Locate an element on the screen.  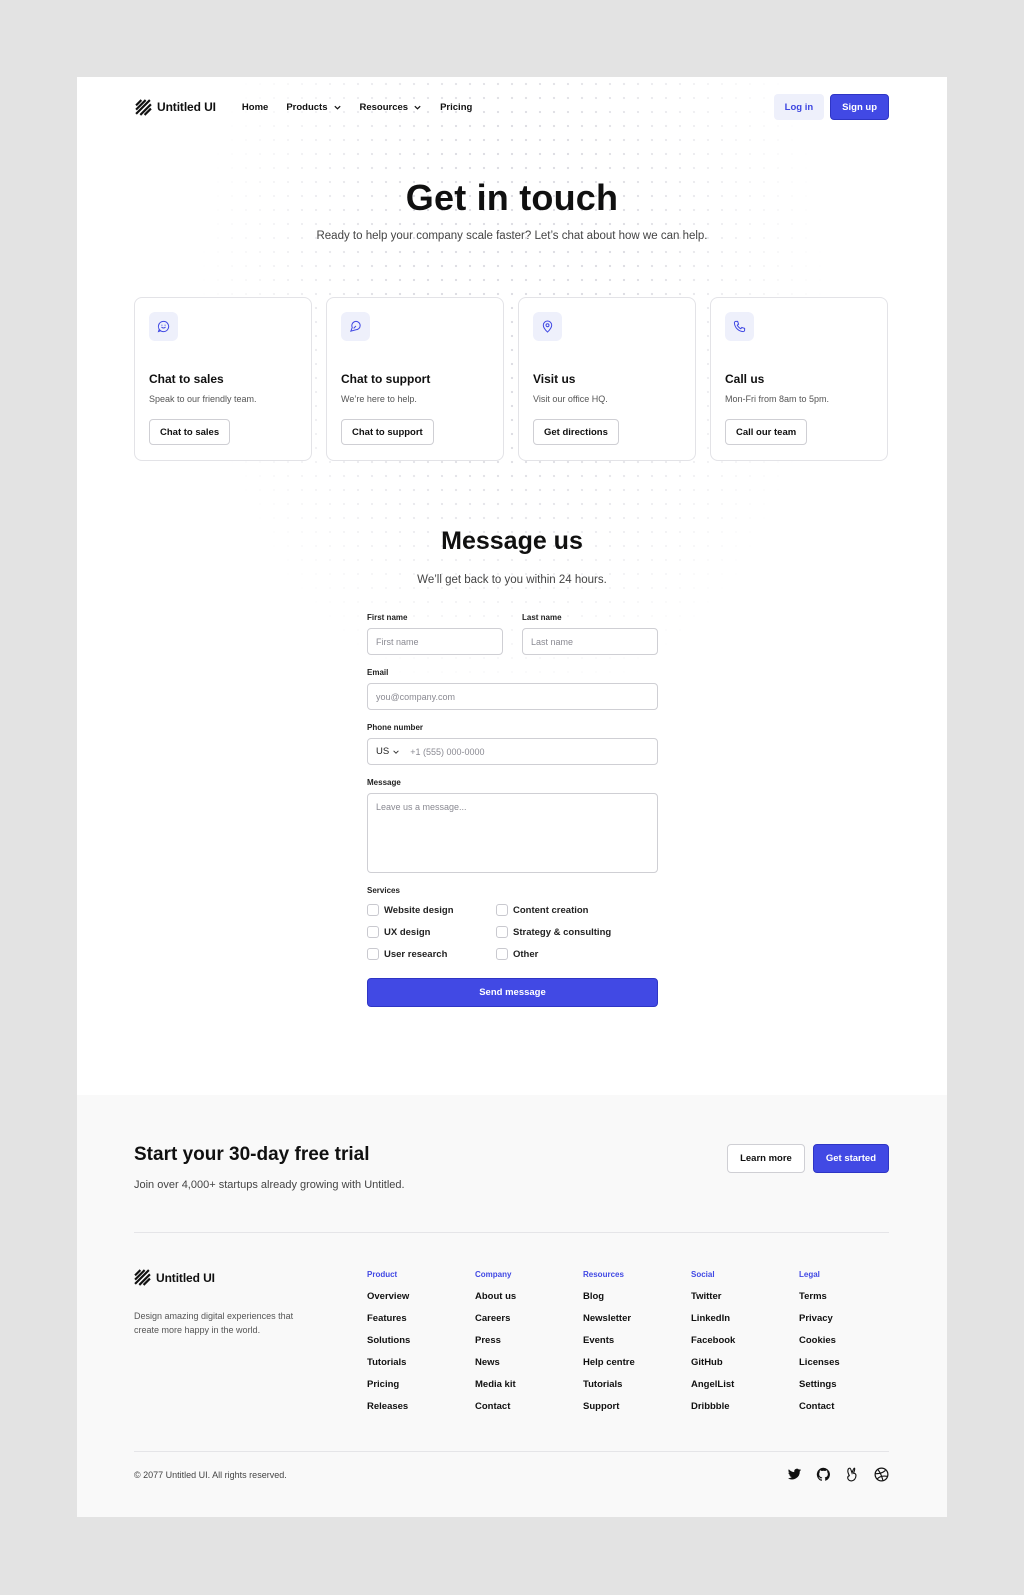
service-option: UX design is located at coordinates (431, 932).